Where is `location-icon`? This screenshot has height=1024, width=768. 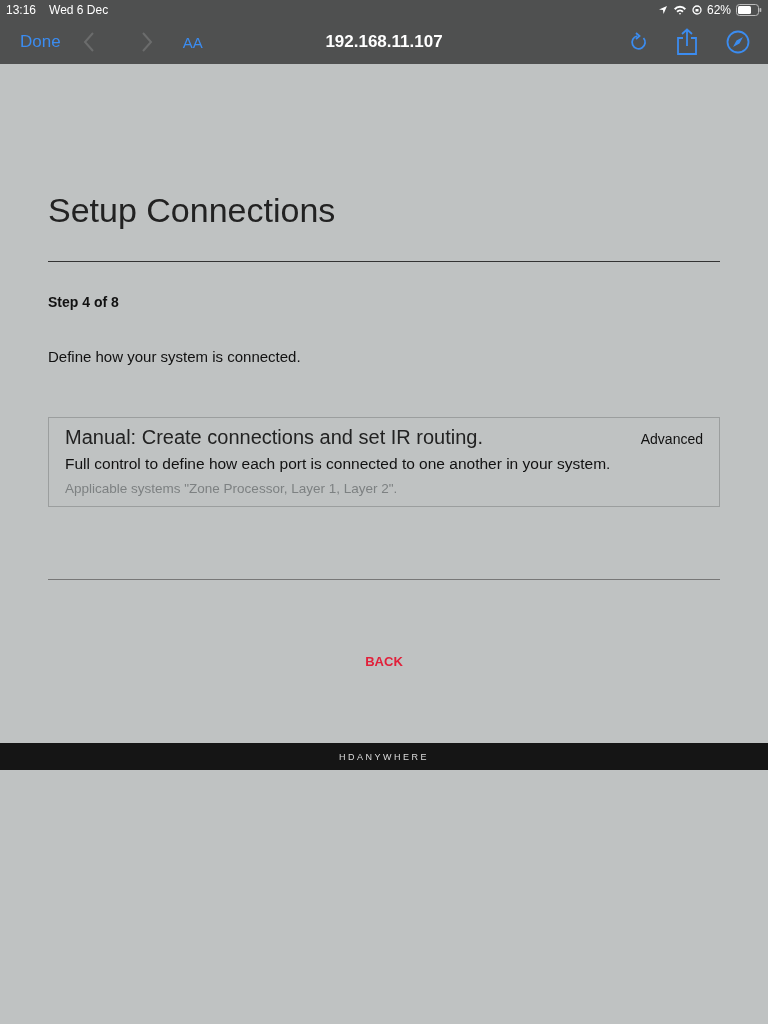 location-icon is located at coordinates (662, 10).